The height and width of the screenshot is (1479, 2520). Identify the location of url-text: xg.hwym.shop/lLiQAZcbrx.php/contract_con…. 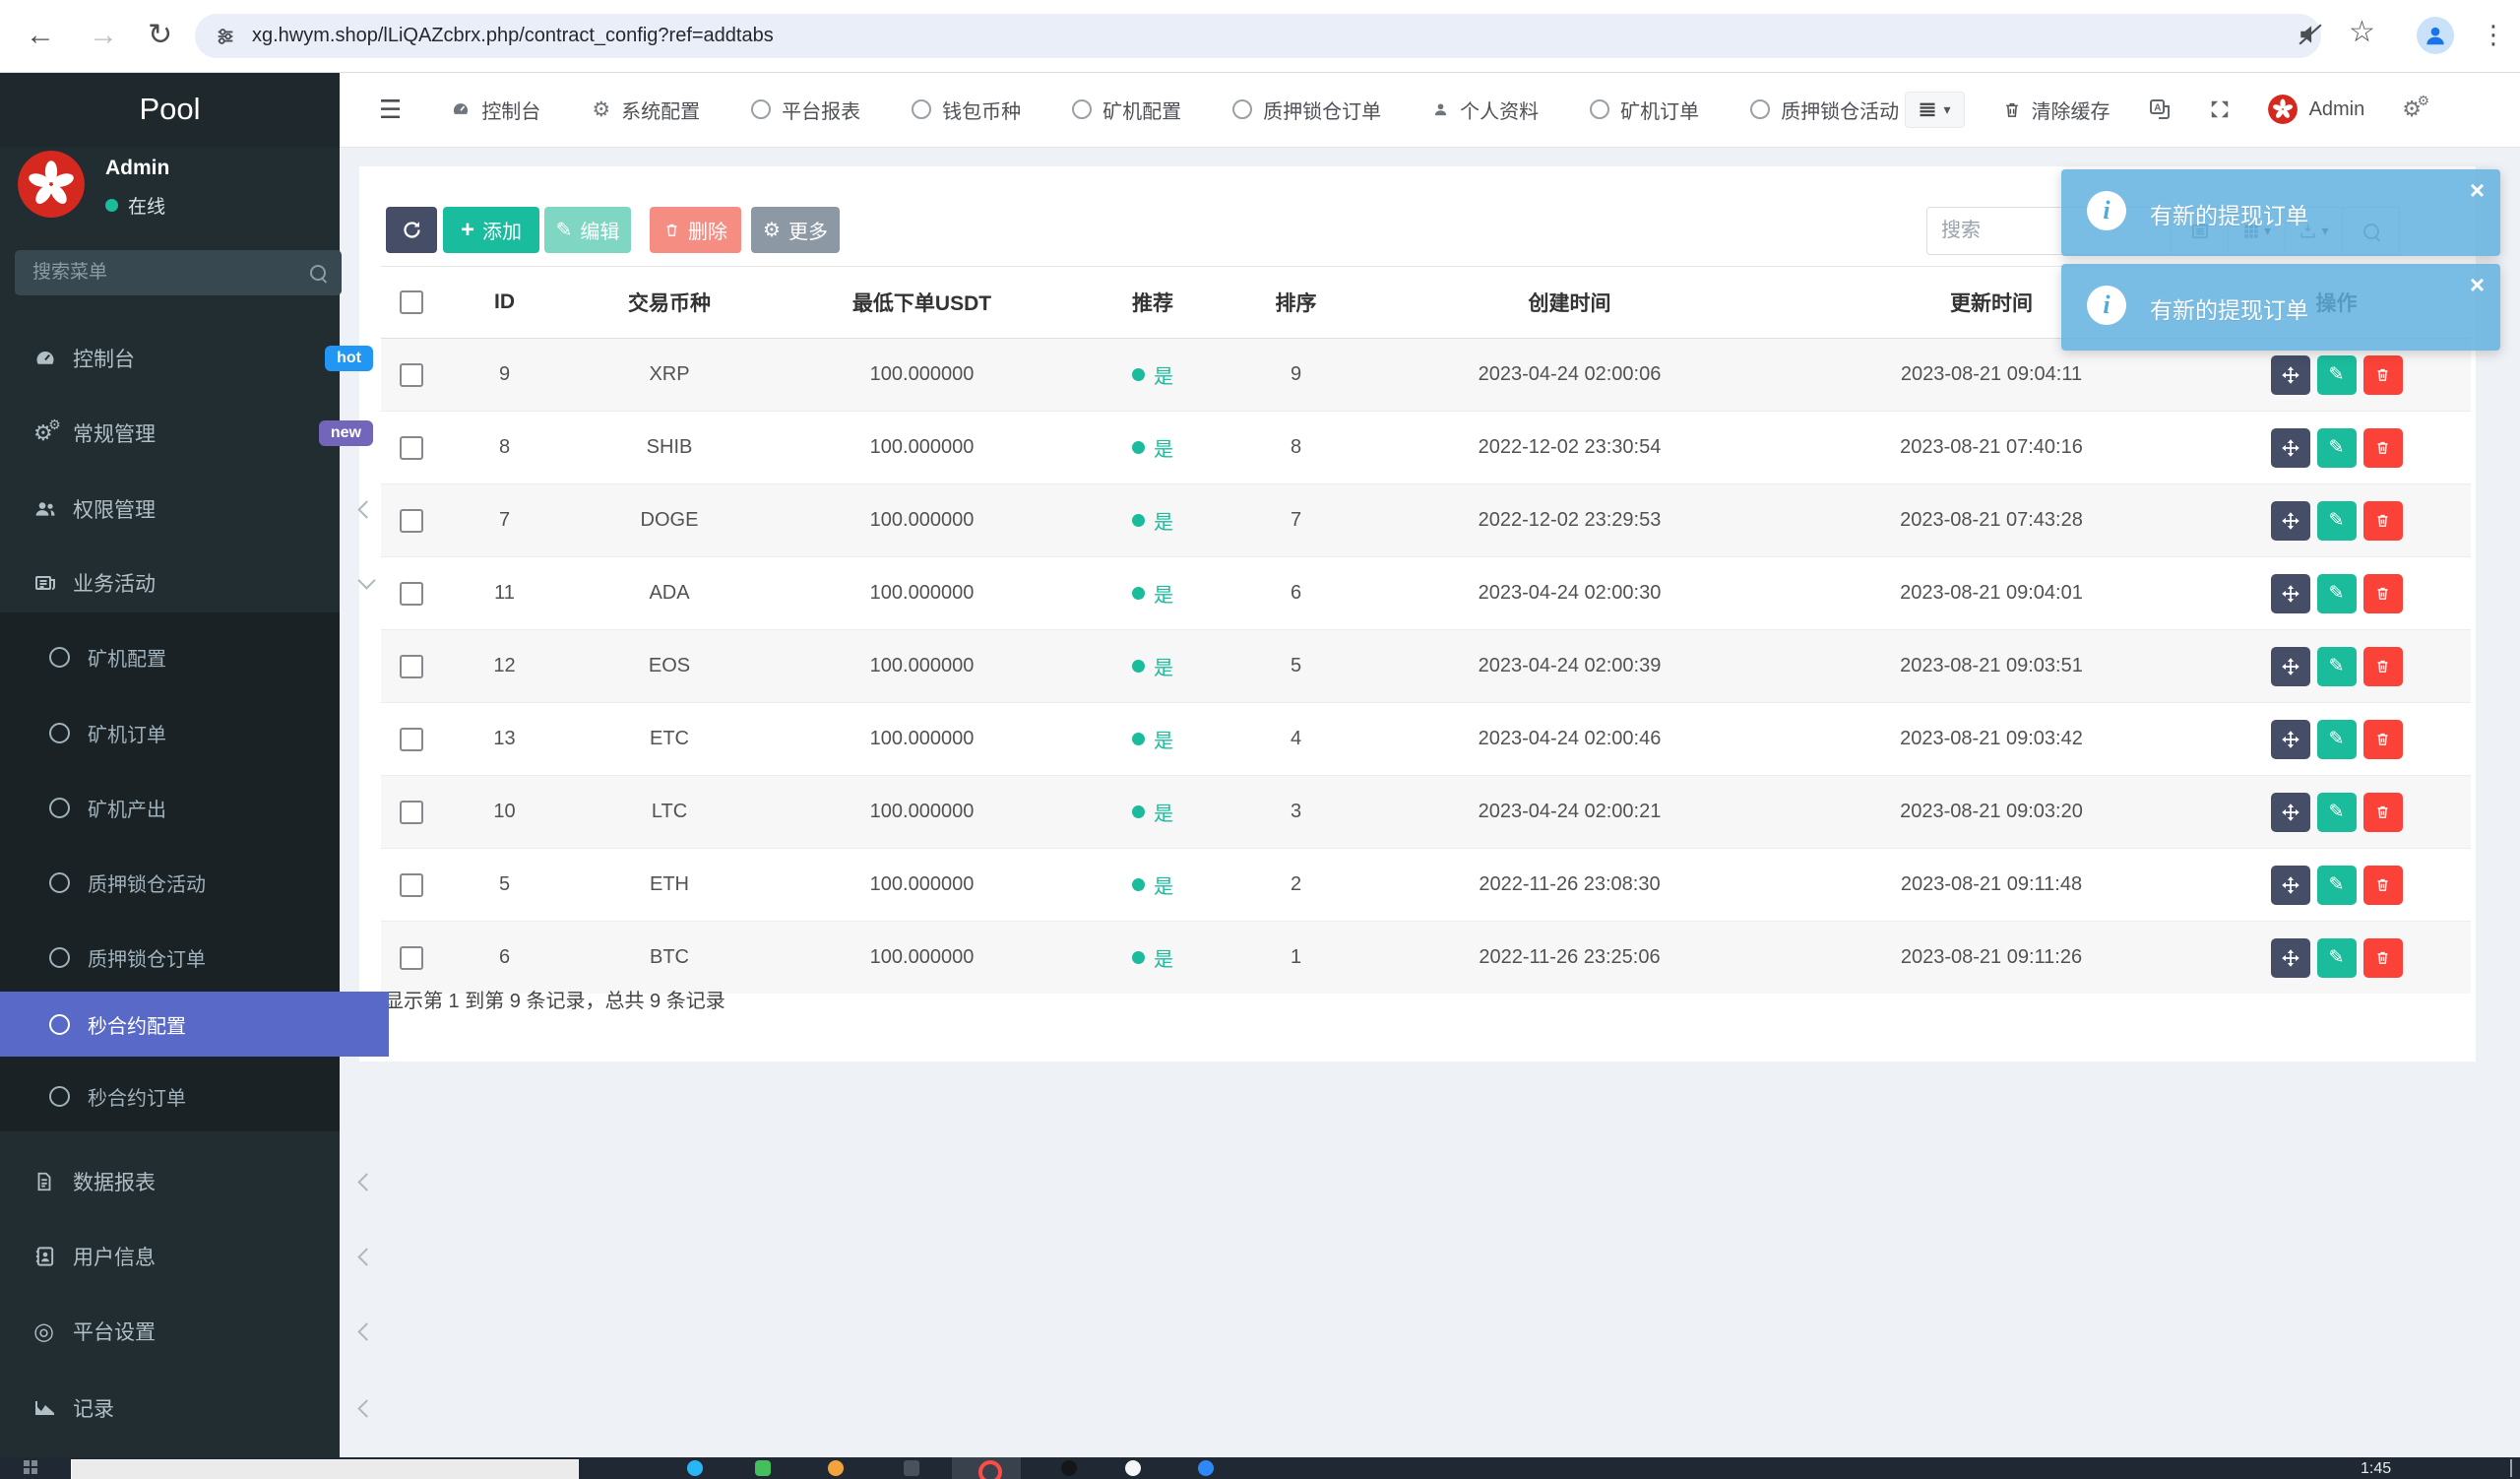
(513, 36).